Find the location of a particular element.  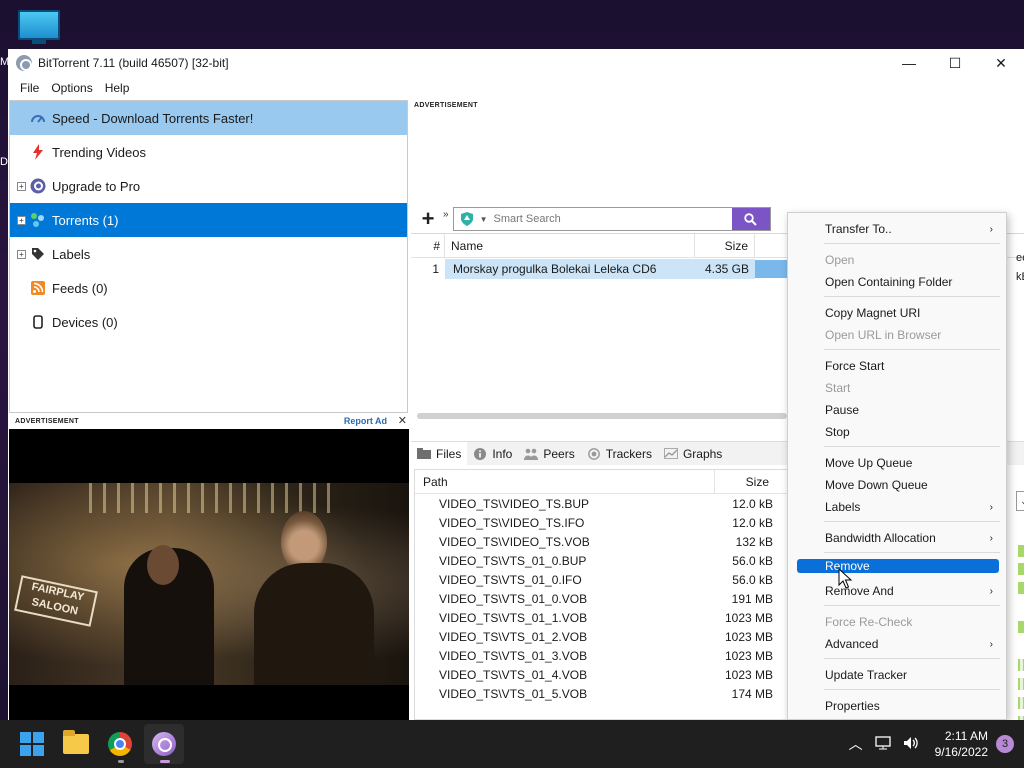

search-input: Smart Search is located at coordinates (612, 219).